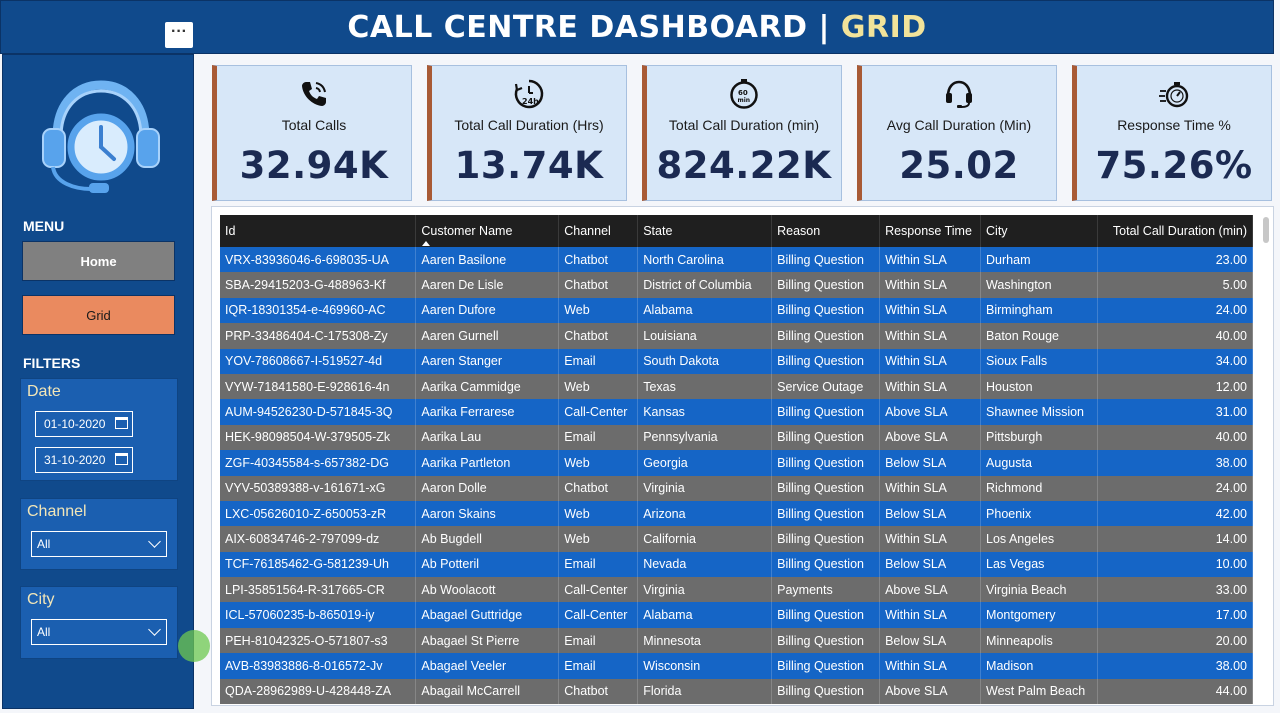 Image resolution: width=1280 pixels, height=713 pixels. Describe the element at coordinates (598, 691) in the screenshot. I see `table-cell: Chatbot` at that location.